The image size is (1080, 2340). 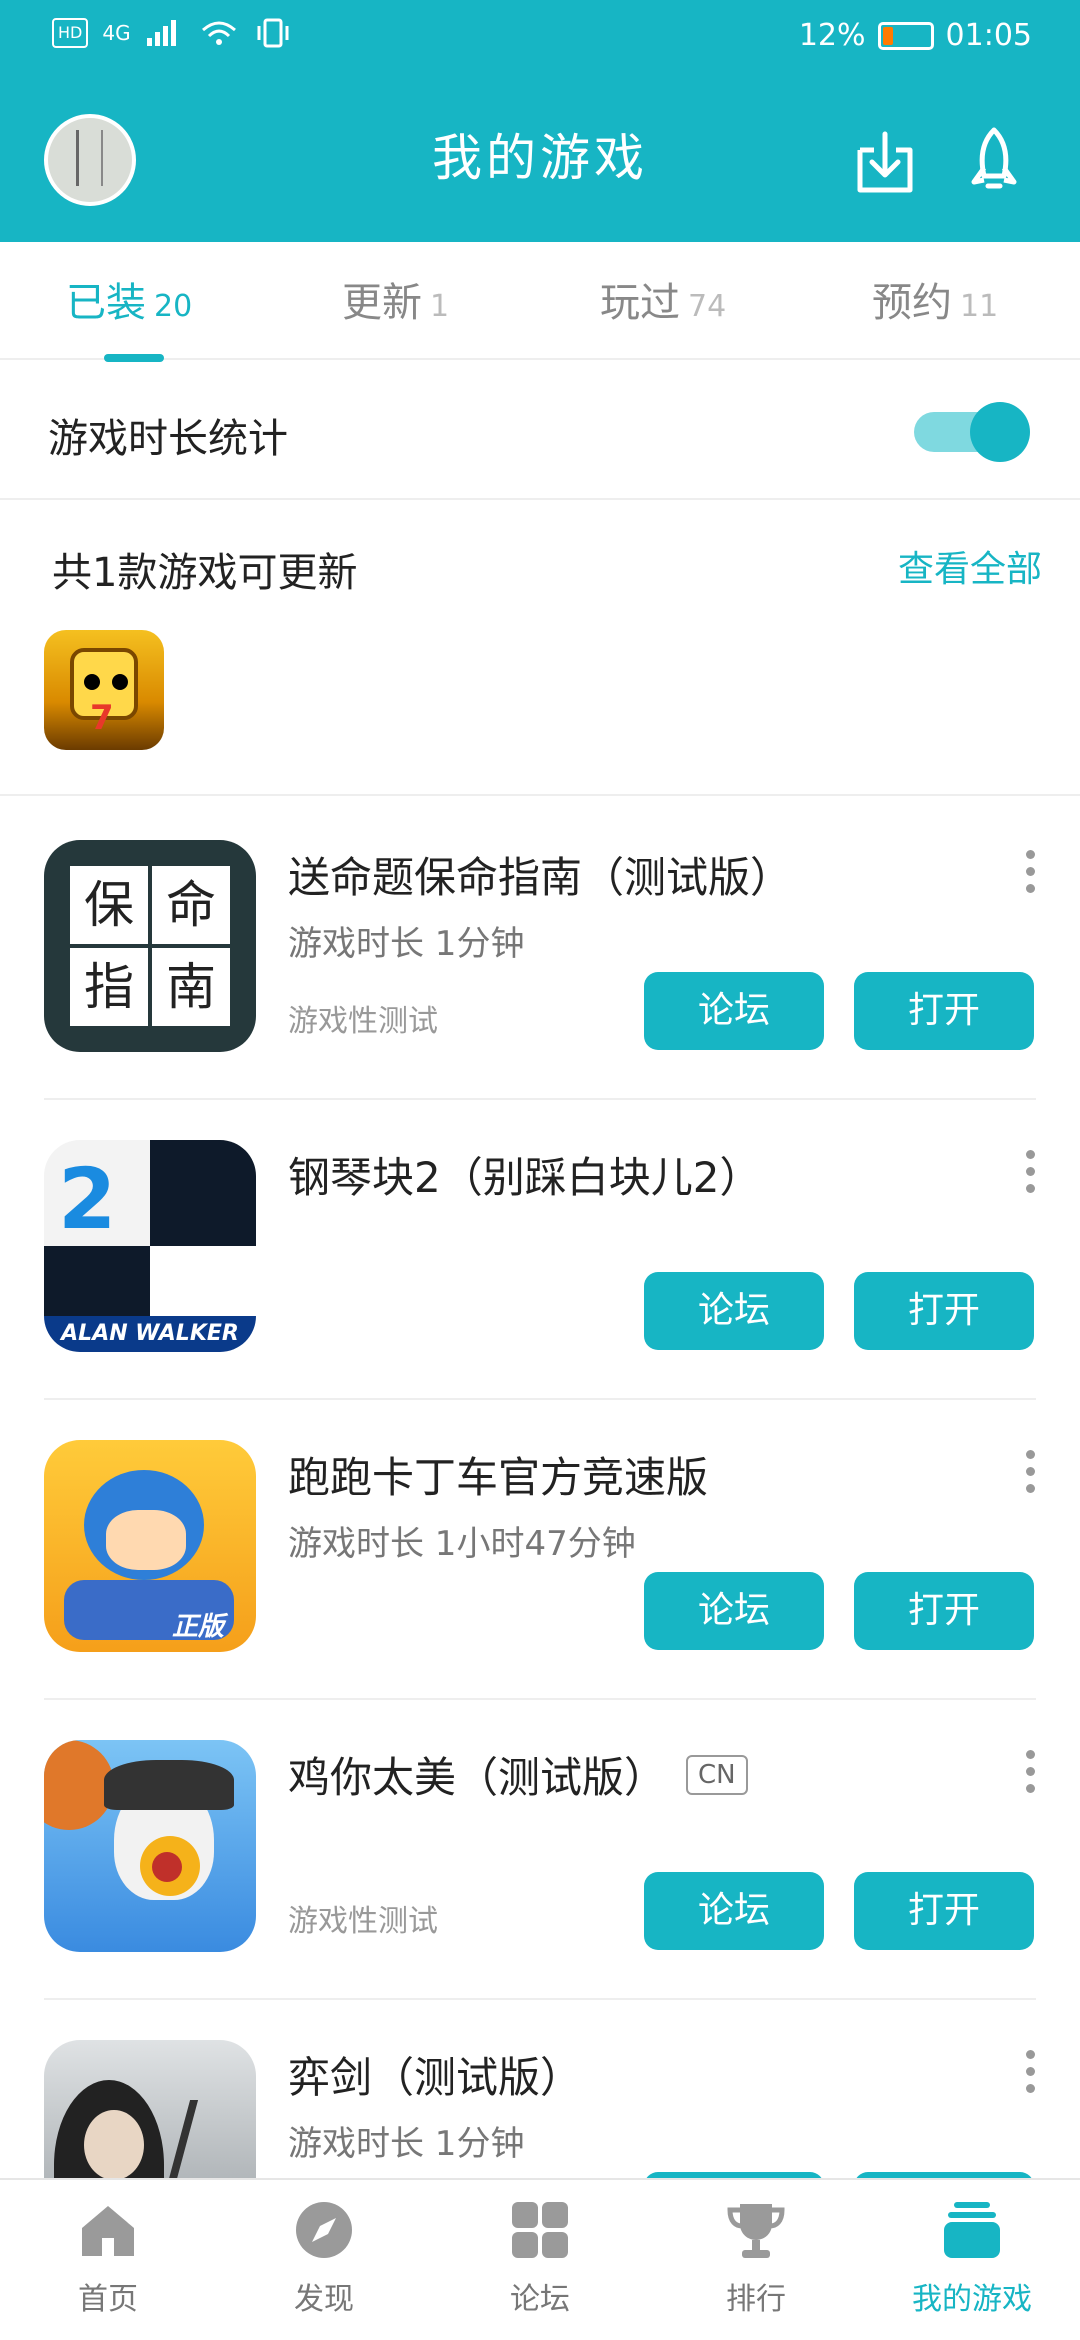 I want to click on compass-icon, so click(x=324, y=2230).